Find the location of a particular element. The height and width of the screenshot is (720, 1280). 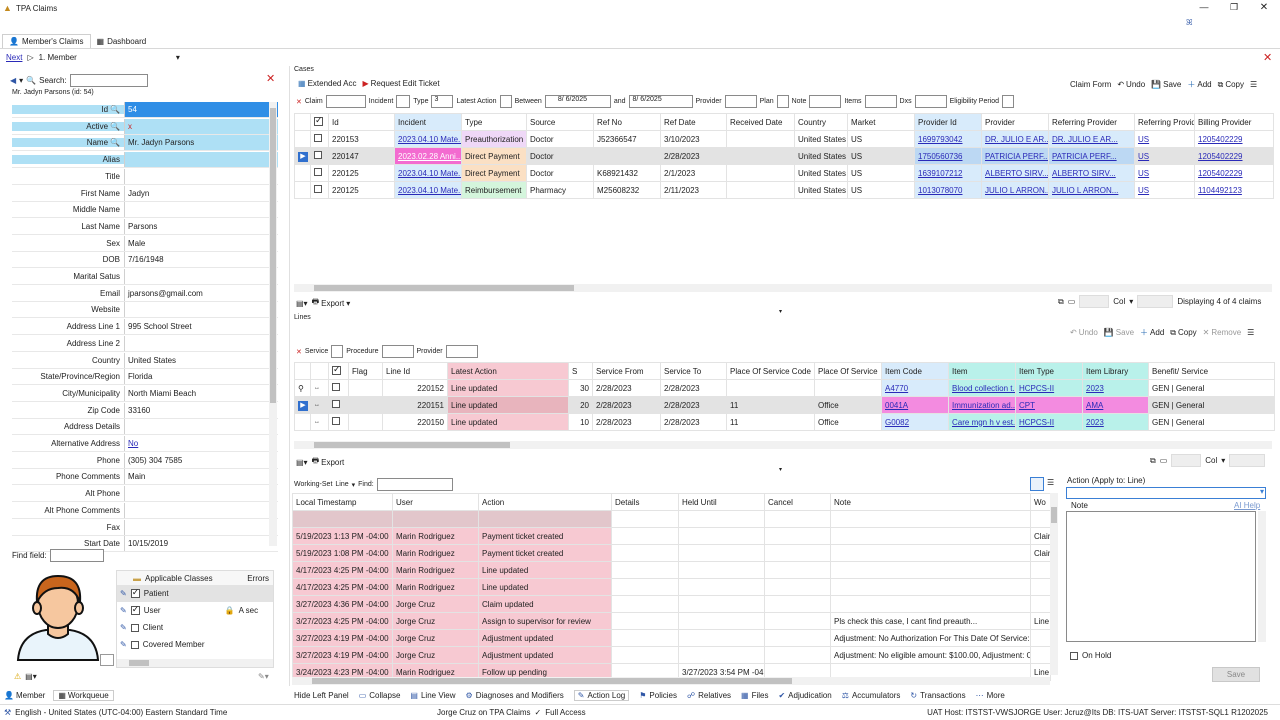

cell-received is located at coordinates (760, 156).